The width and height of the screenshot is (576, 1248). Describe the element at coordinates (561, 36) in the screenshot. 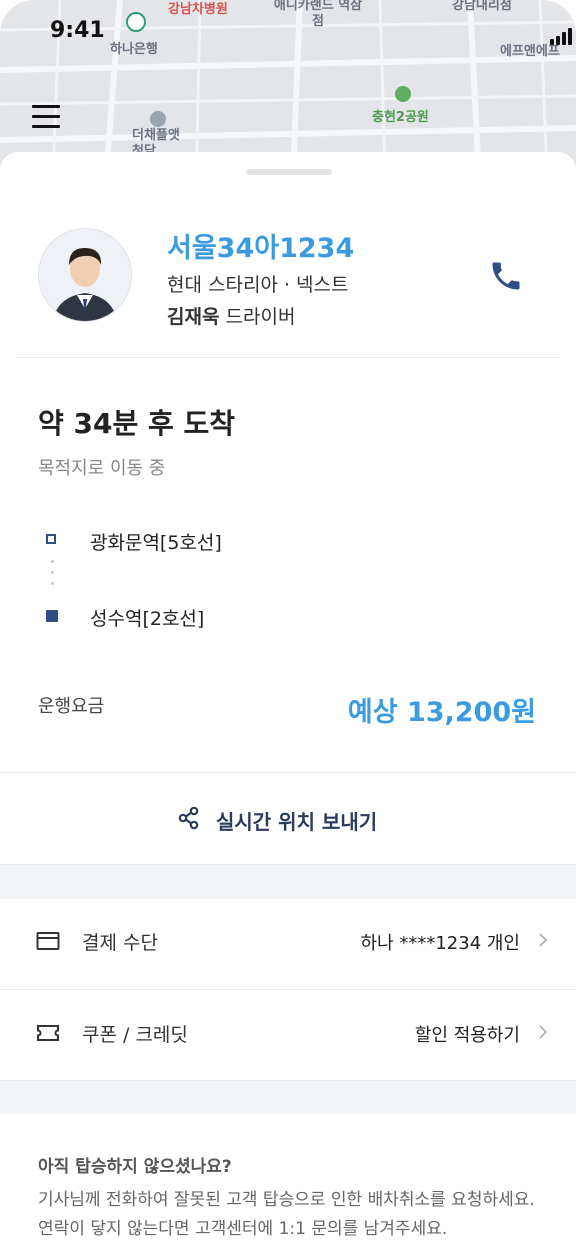

I see `signal-icon` at that location.